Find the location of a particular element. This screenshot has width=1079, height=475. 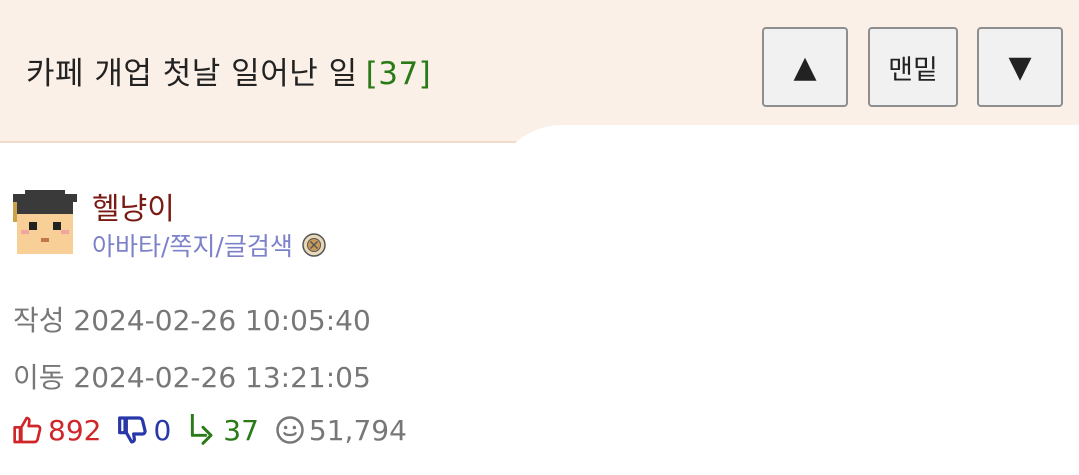

scroll-down-button: ▼ is located at coordinates (1020, 67).